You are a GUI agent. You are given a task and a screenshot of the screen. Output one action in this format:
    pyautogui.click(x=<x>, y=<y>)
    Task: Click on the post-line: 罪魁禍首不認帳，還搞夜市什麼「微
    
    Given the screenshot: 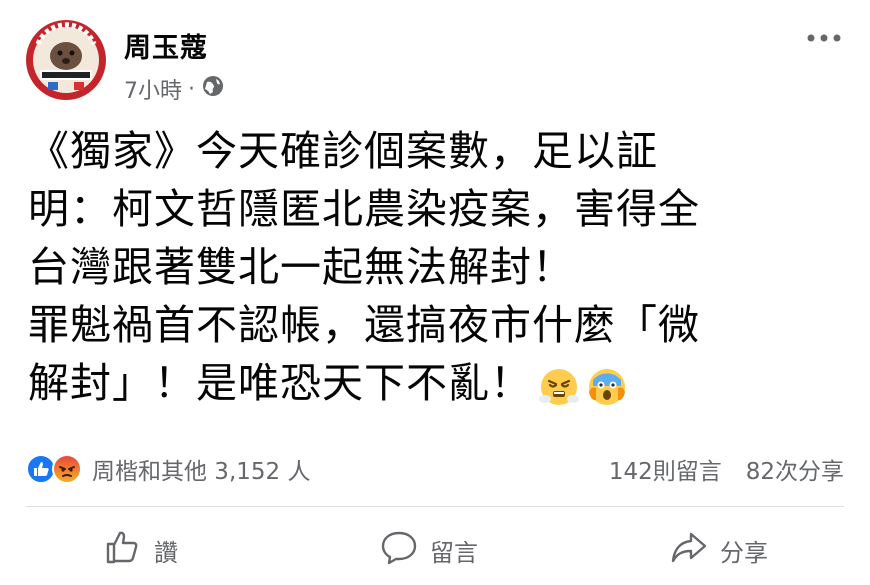 What is the action you would take?
    pyautogui.click(x=364, y=325)
    